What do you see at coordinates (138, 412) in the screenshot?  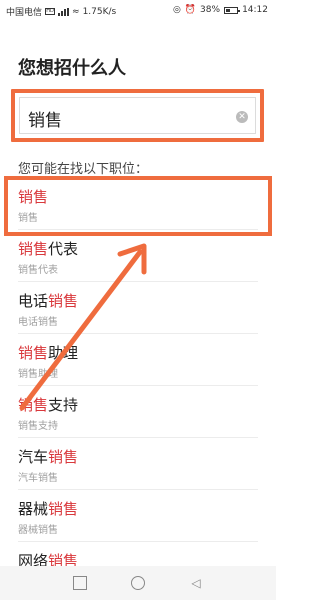 I see `list-item: 销售支持 销售支持` at bounding box center [138, 412].